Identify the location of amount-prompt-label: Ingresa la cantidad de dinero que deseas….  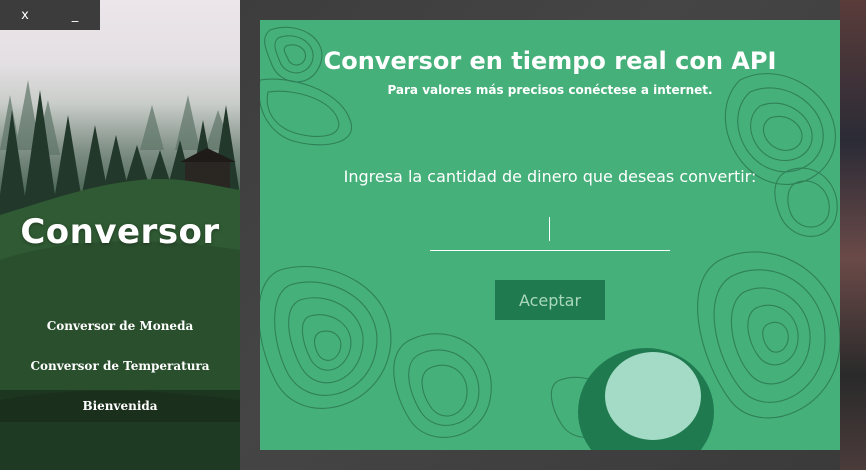
(550, 176).